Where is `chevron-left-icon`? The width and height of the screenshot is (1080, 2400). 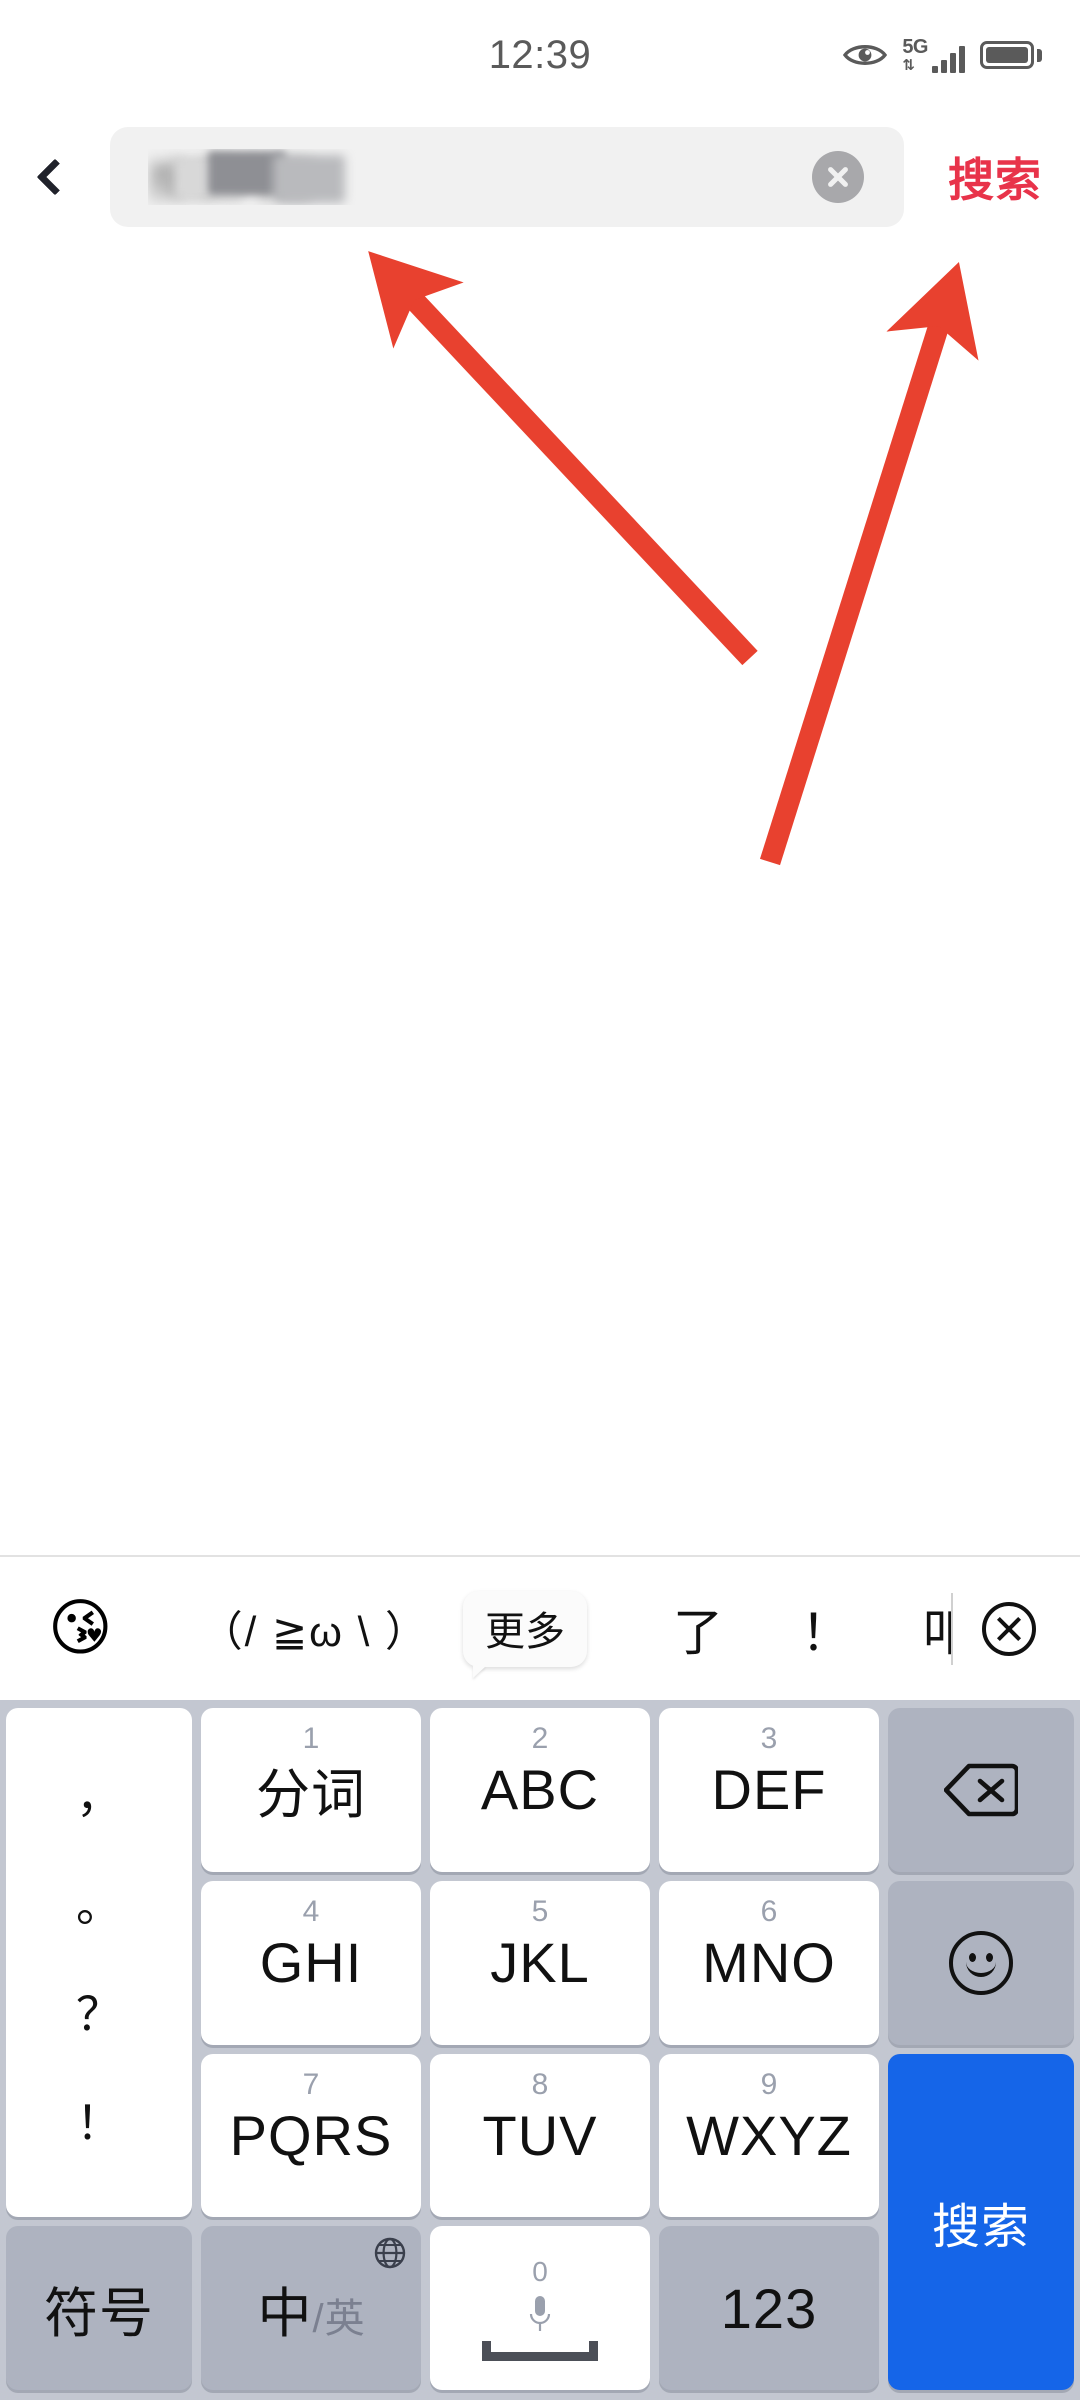 chevron-left-icon is located at coordinates (55, 177).